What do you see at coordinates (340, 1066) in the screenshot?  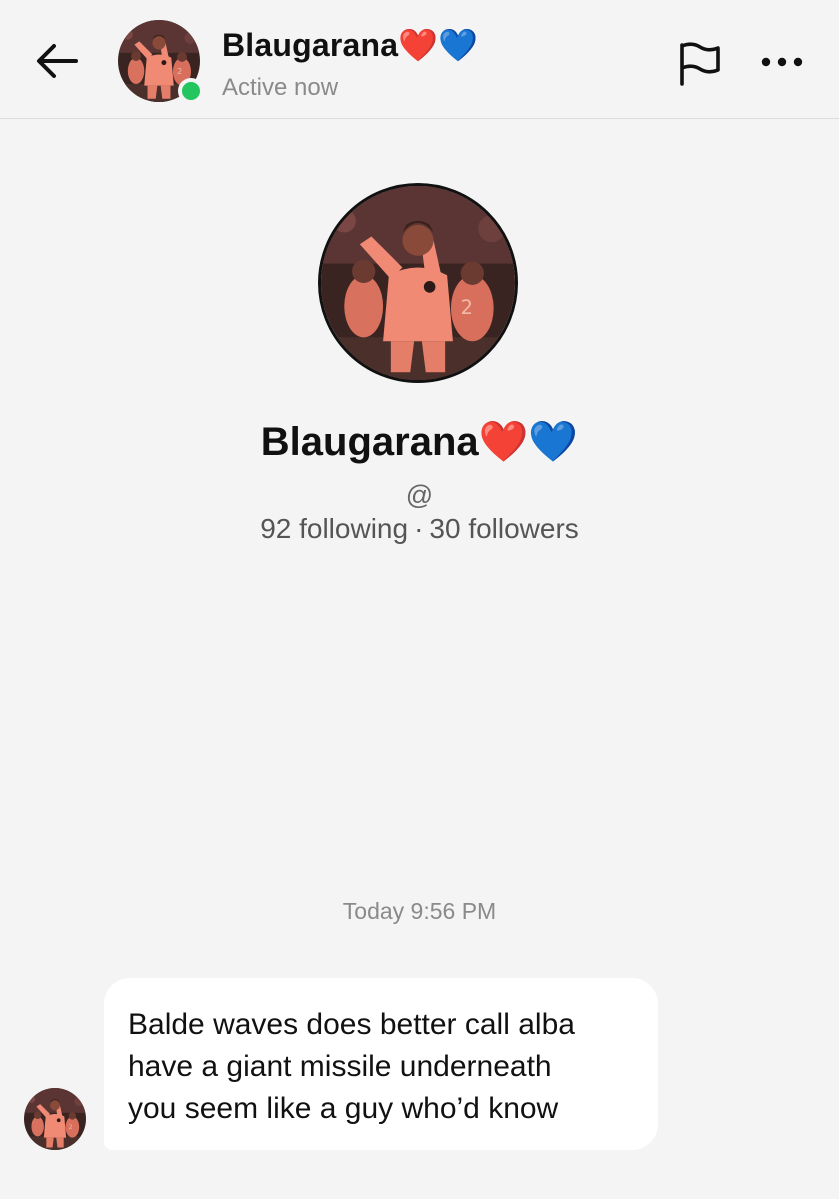 I see `message-text-line: have a giant missile underneath` at bounding box center [340, 1066].